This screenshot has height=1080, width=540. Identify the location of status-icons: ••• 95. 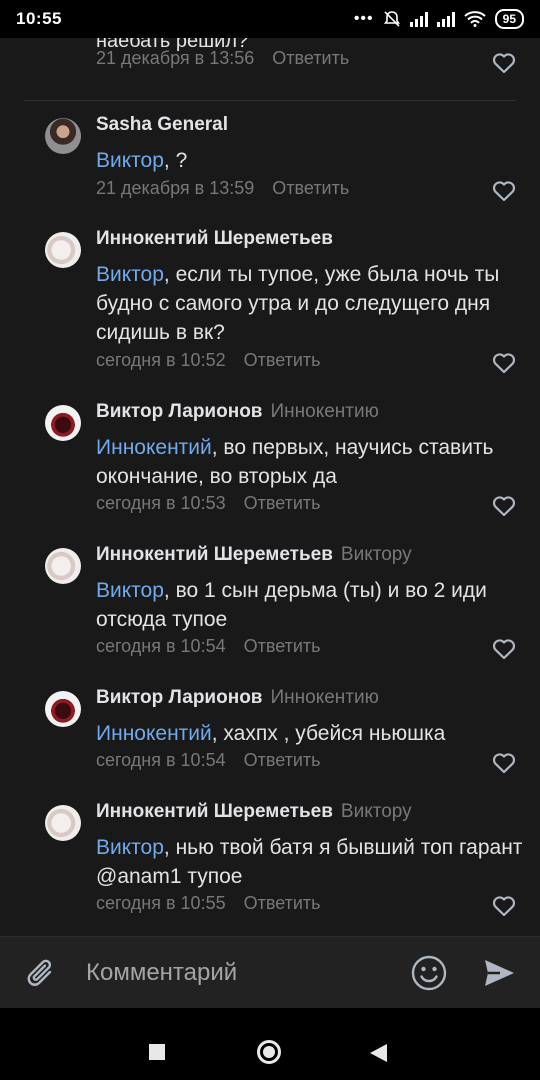
(439, 19).